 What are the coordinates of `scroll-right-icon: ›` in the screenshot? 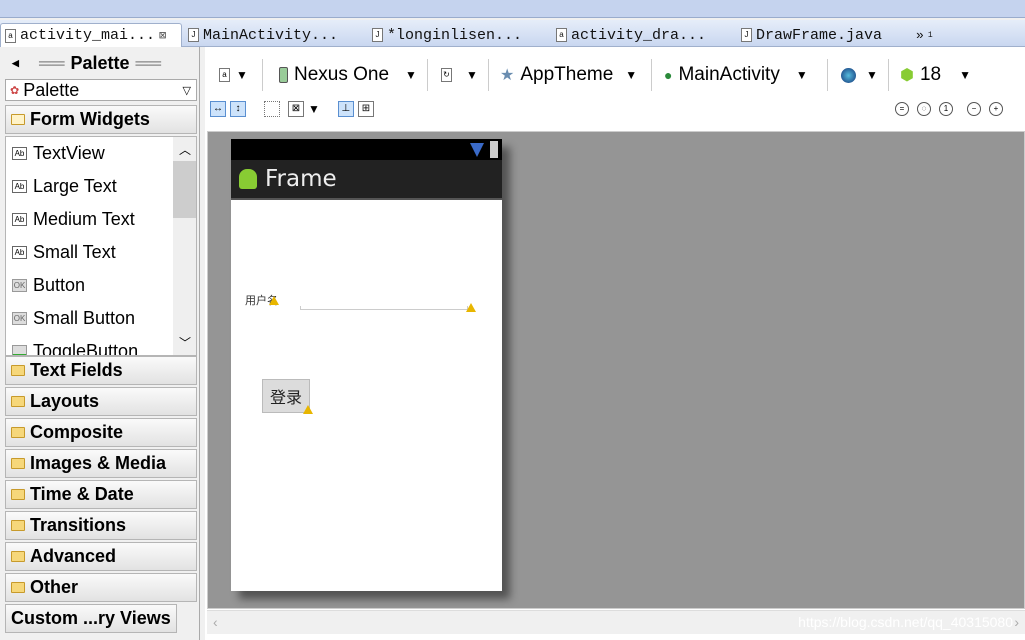 It's located at (1016, 622).